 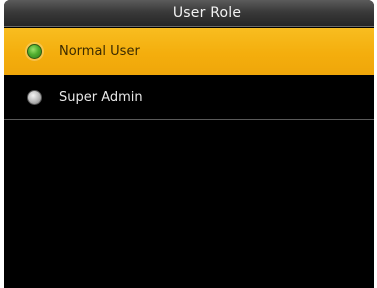 What do you see at coordinates (207, 13) in the screenshot?
I see `page-title: User Role` at bounding box center [207, 13].